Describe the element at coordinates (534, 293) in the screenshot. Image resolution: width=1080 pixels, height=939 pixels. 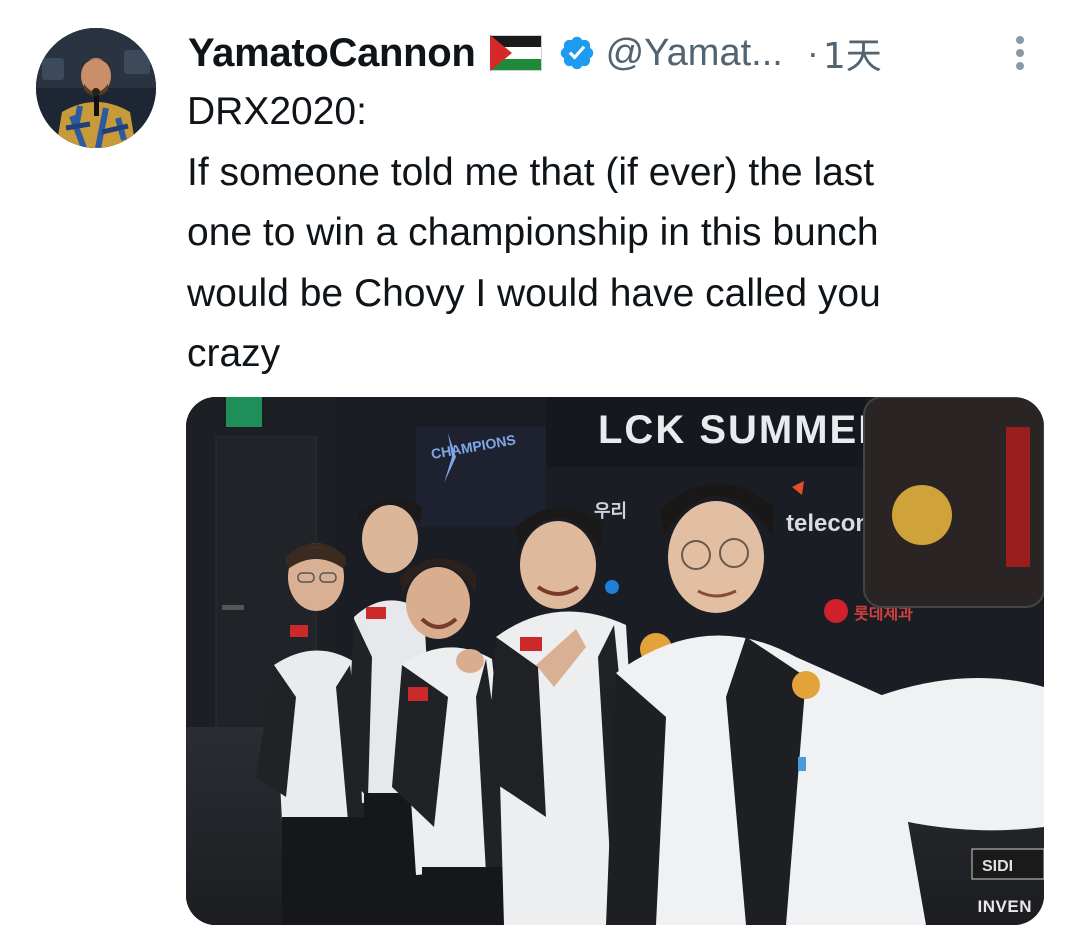
I see `tweet-text-line: would be Chovy I would have called you` at that location.